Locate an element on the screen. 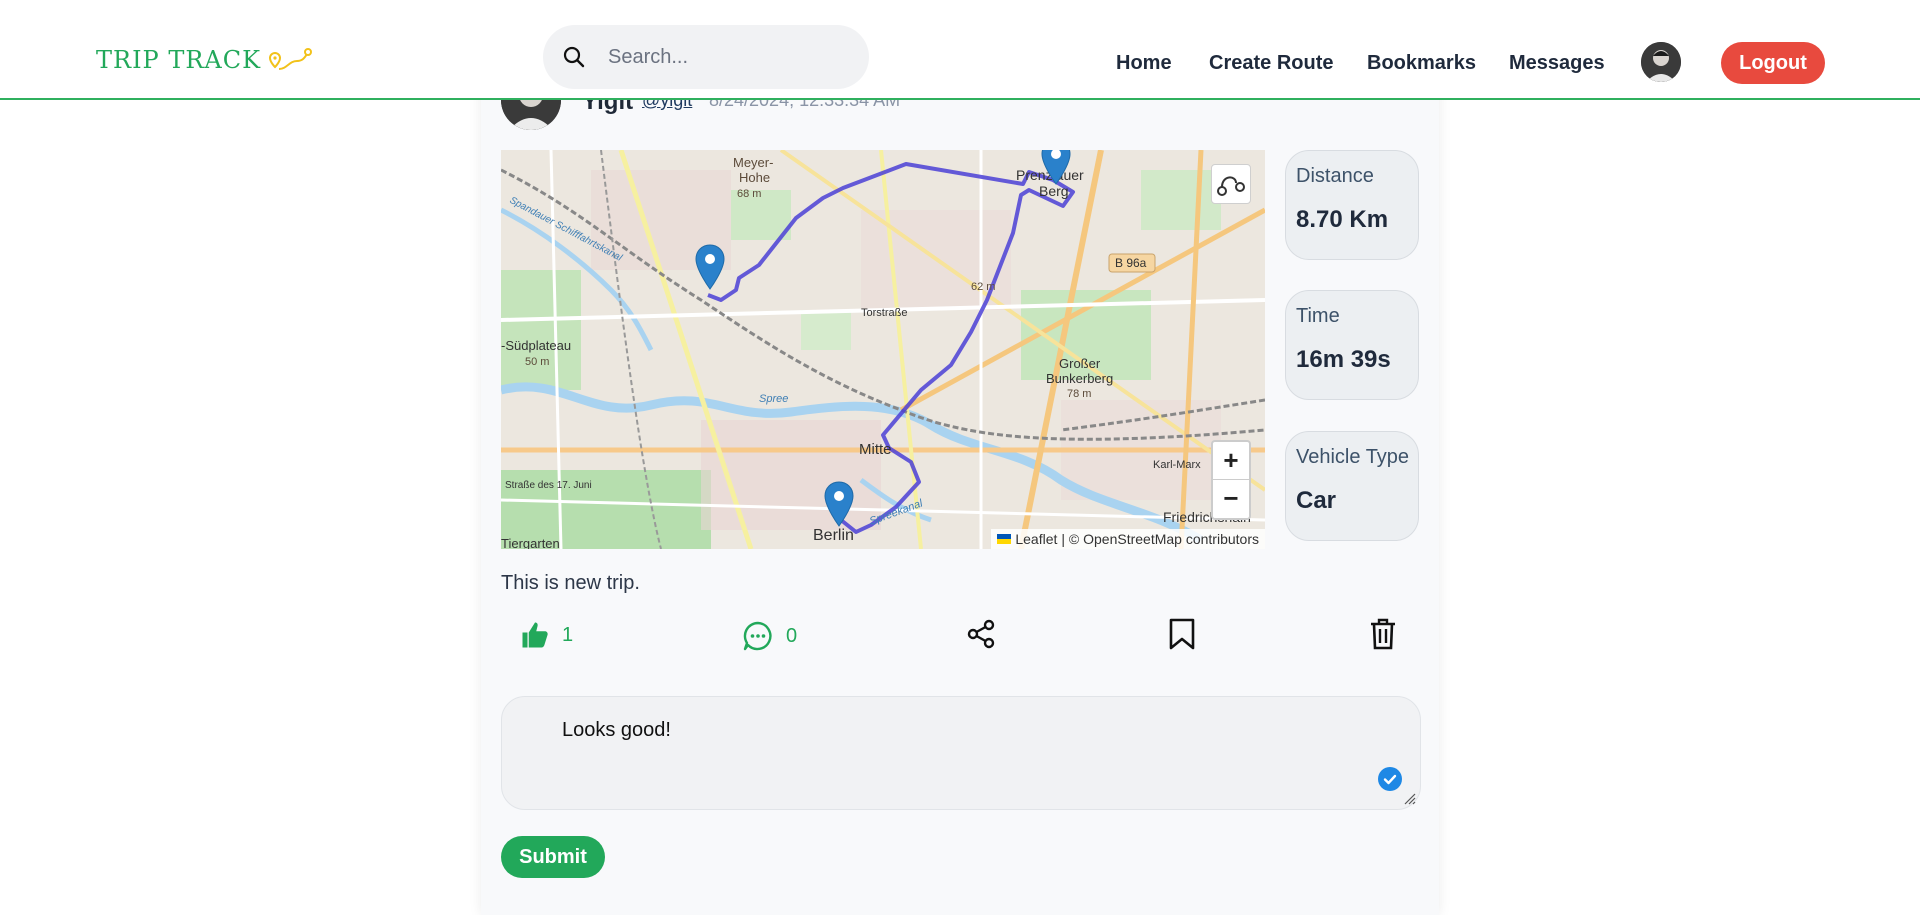  bookmark-button is located at coordinates (1182, 634).